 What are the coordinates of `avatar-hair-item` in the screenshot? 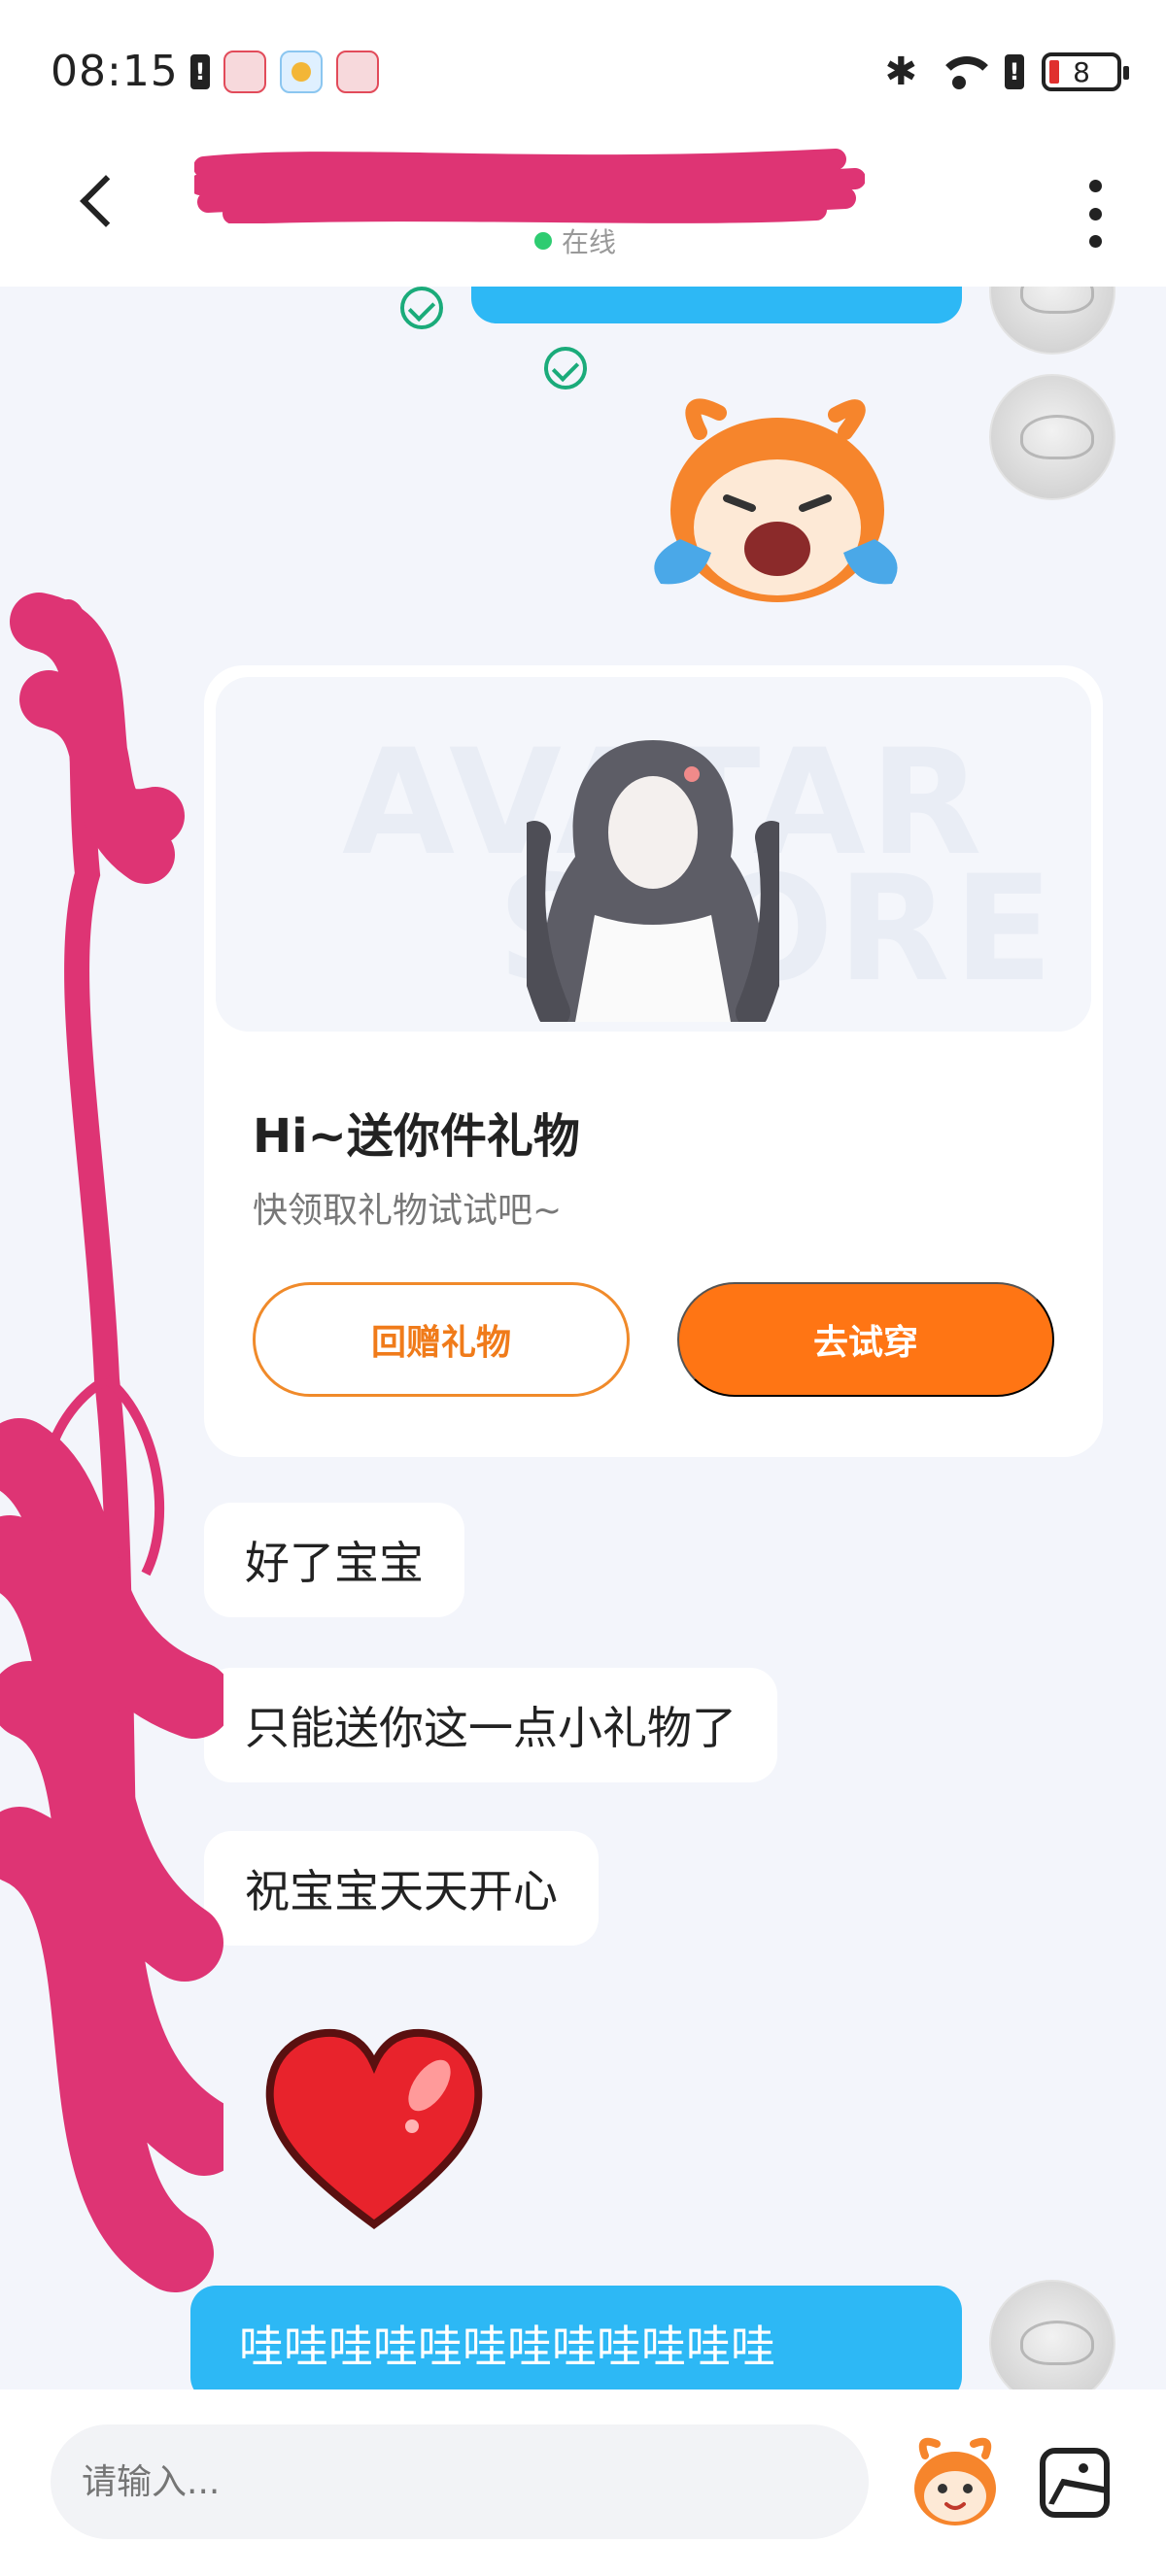 It's located at (653, 881).